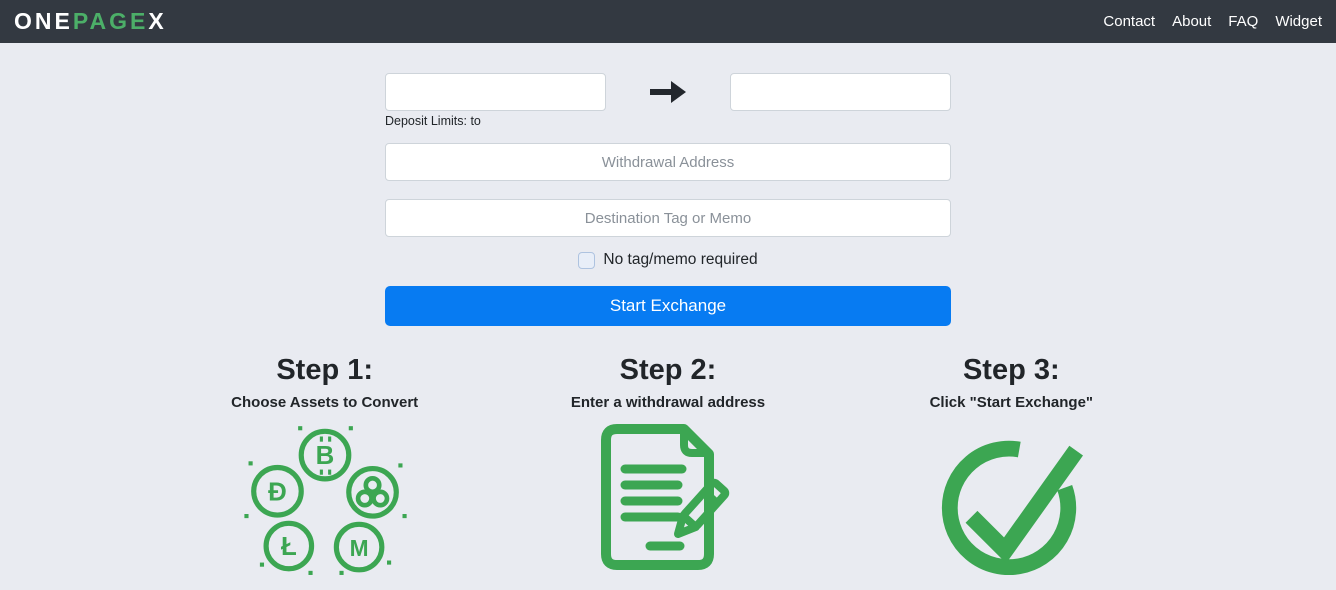 The width and height of the screenshot is (1336, 590). I want to click on no-tag-row: No tag/memo required, so click(668, 260).